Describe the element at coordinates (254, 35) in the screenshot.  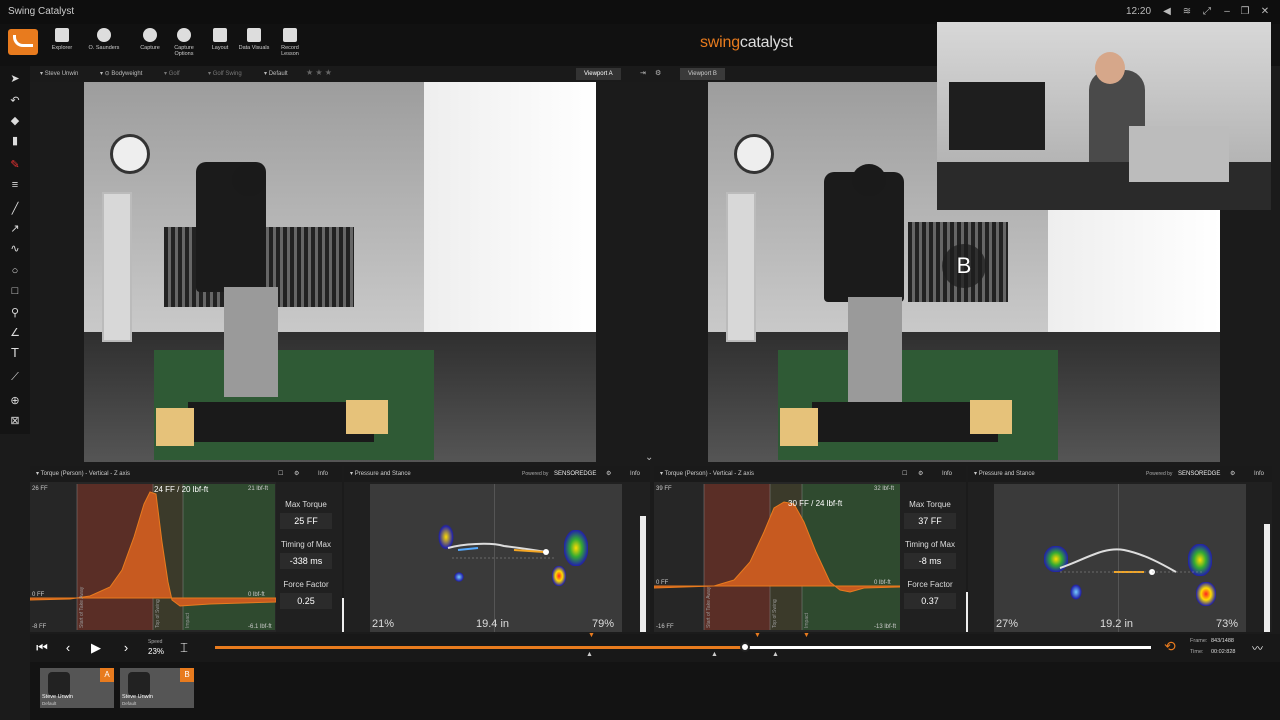
I see `chart-icon` at that location.